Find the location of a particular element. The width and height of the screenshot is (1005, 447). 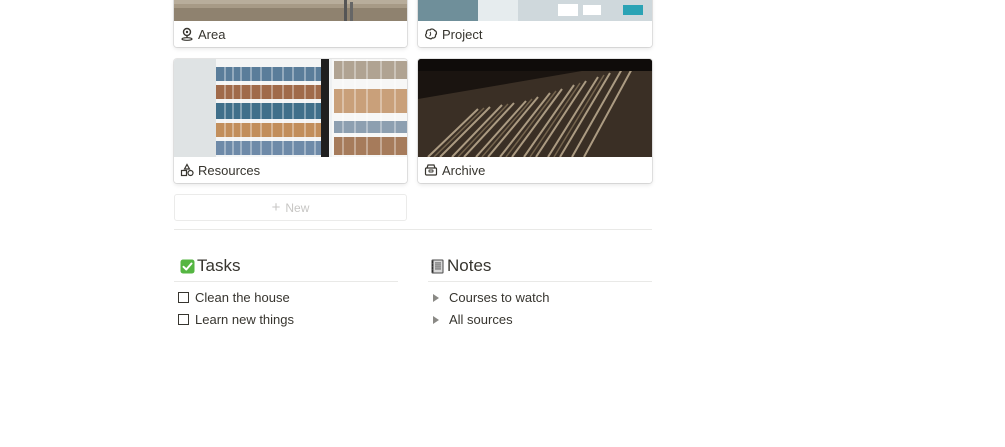

toggle-text: Courses to watch is located at coordinates (499, 297).